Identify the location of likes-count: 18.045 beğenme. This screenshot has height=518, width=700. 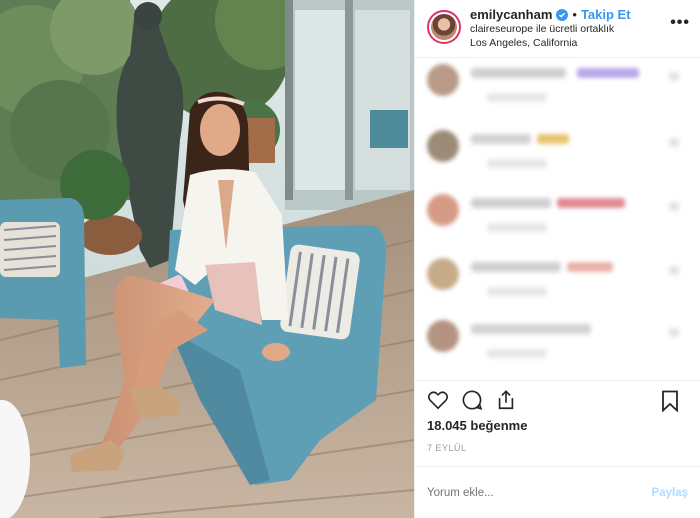
(557, 428).